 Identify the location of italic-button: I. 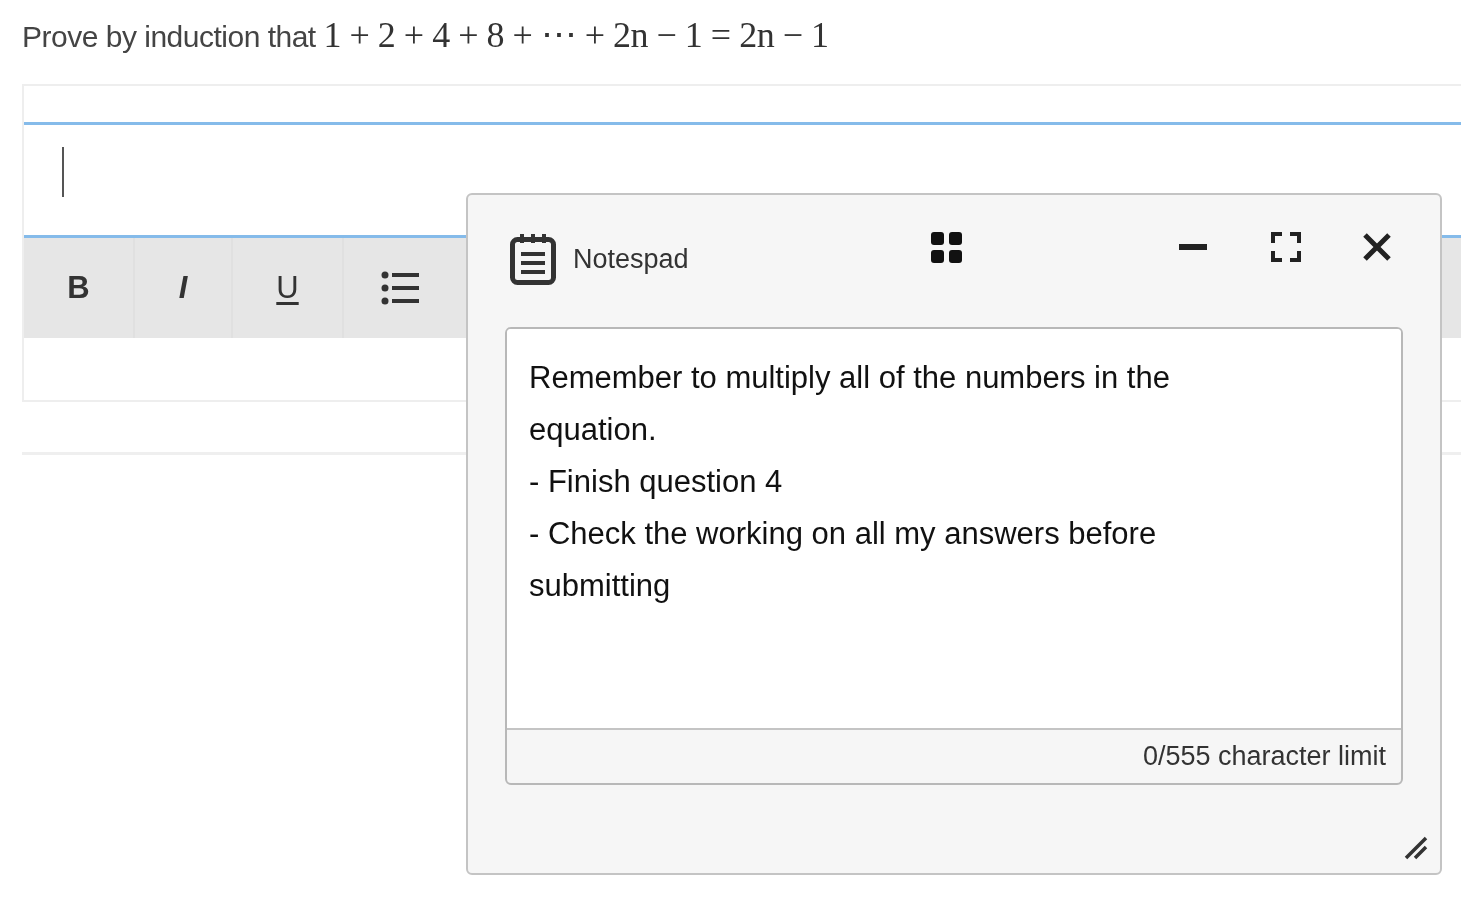
(184, 288).